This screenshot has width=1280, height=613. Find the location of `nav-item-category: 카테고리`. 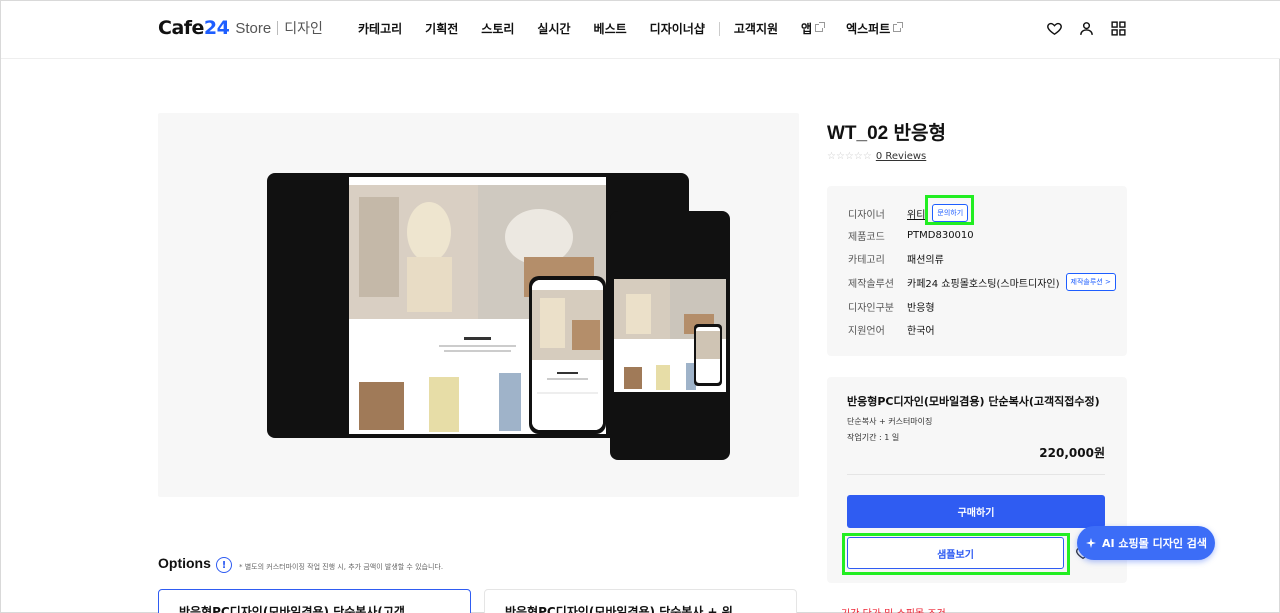

nav-item-category: 카테고리 is located at coordinates (380, 28).